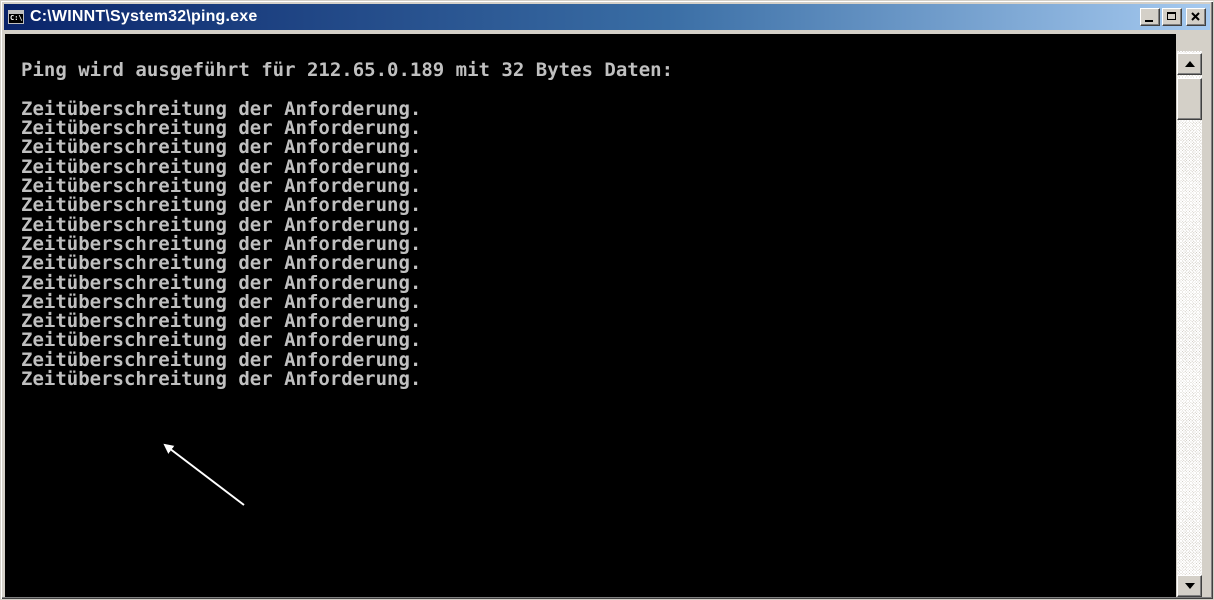  I want to click on maximize-icon, so click(1171, 16).